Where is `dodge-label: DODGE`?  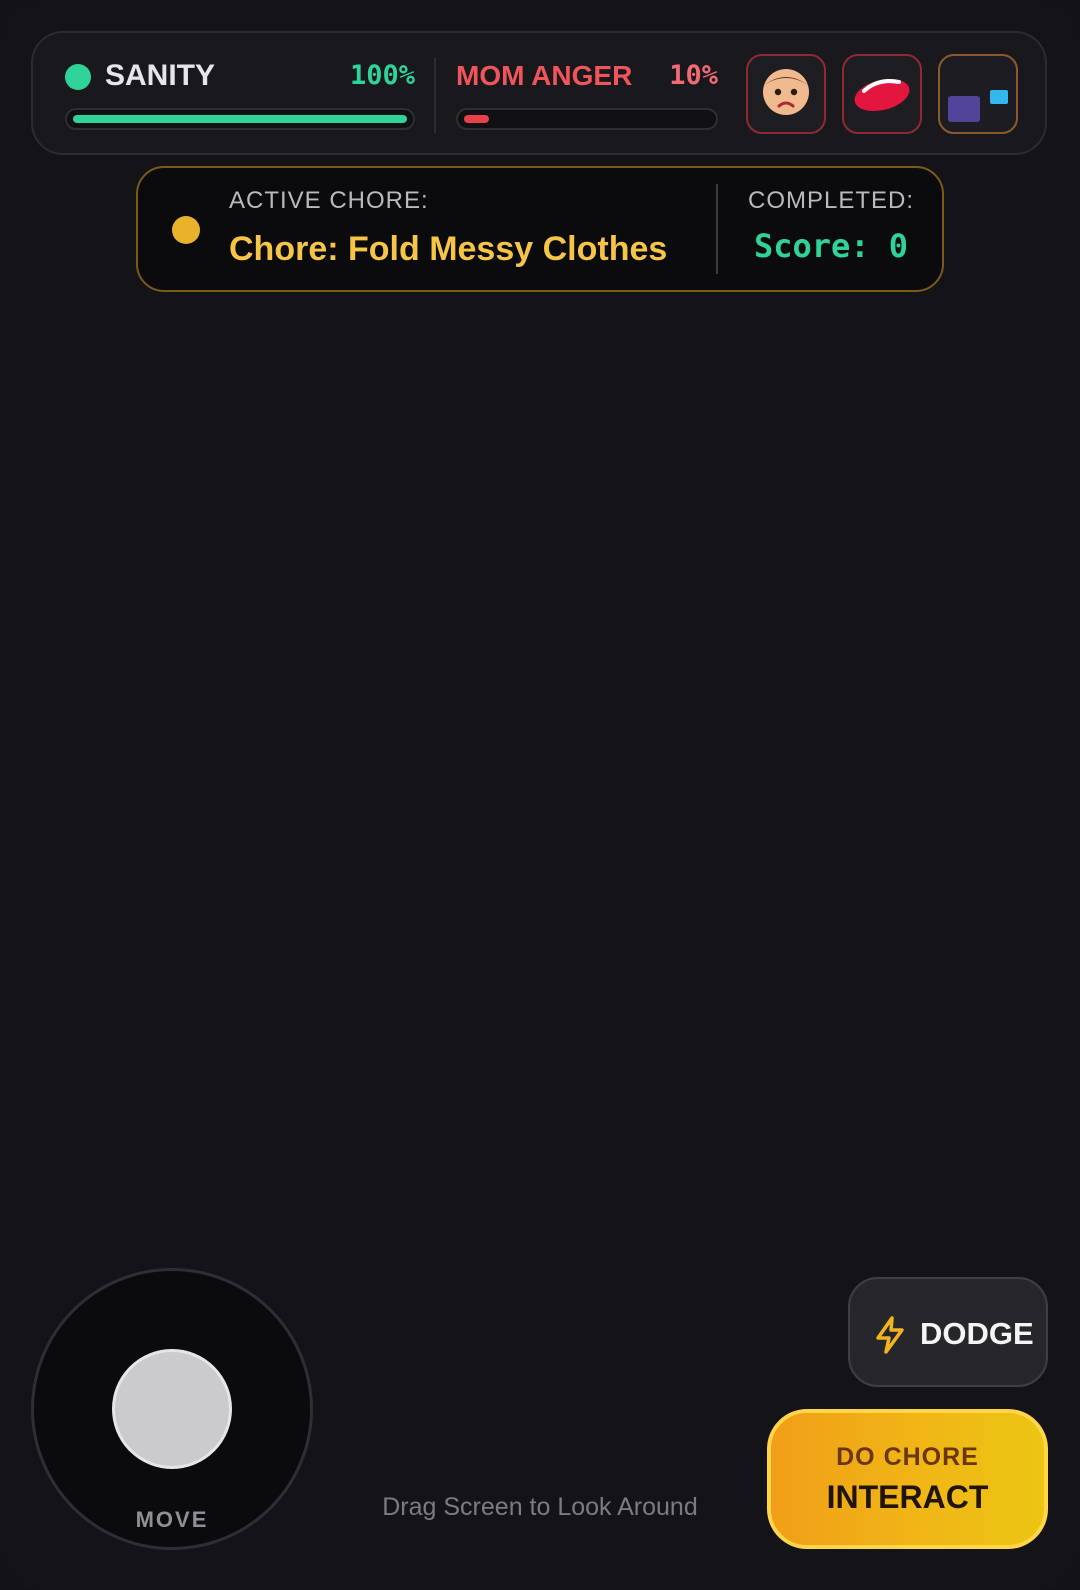 dodge-label: DODGE is located at coordinates (977, 1333).